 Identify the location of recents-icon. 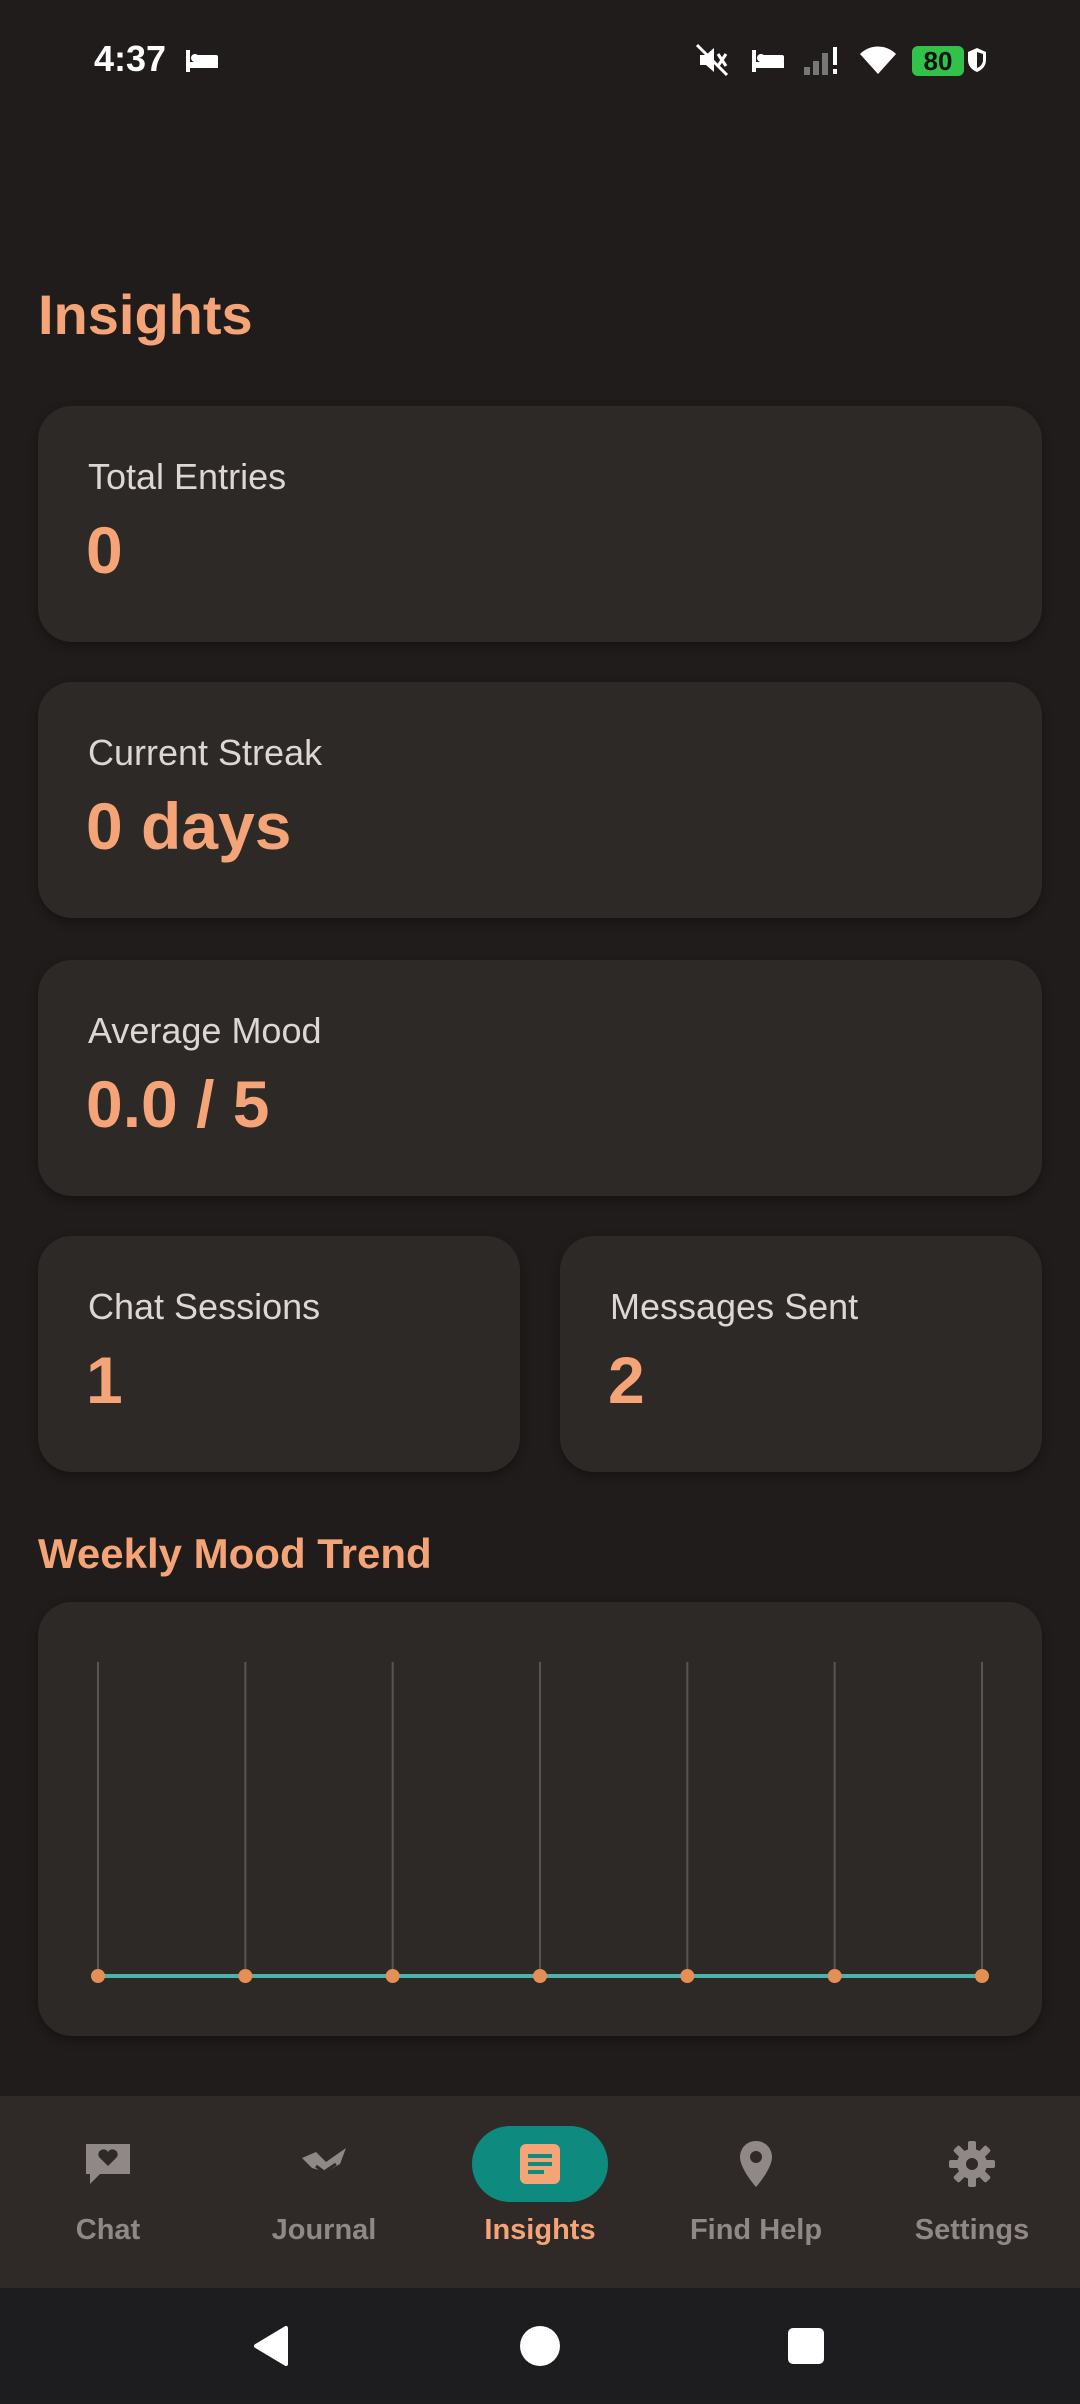
(806, 2346).